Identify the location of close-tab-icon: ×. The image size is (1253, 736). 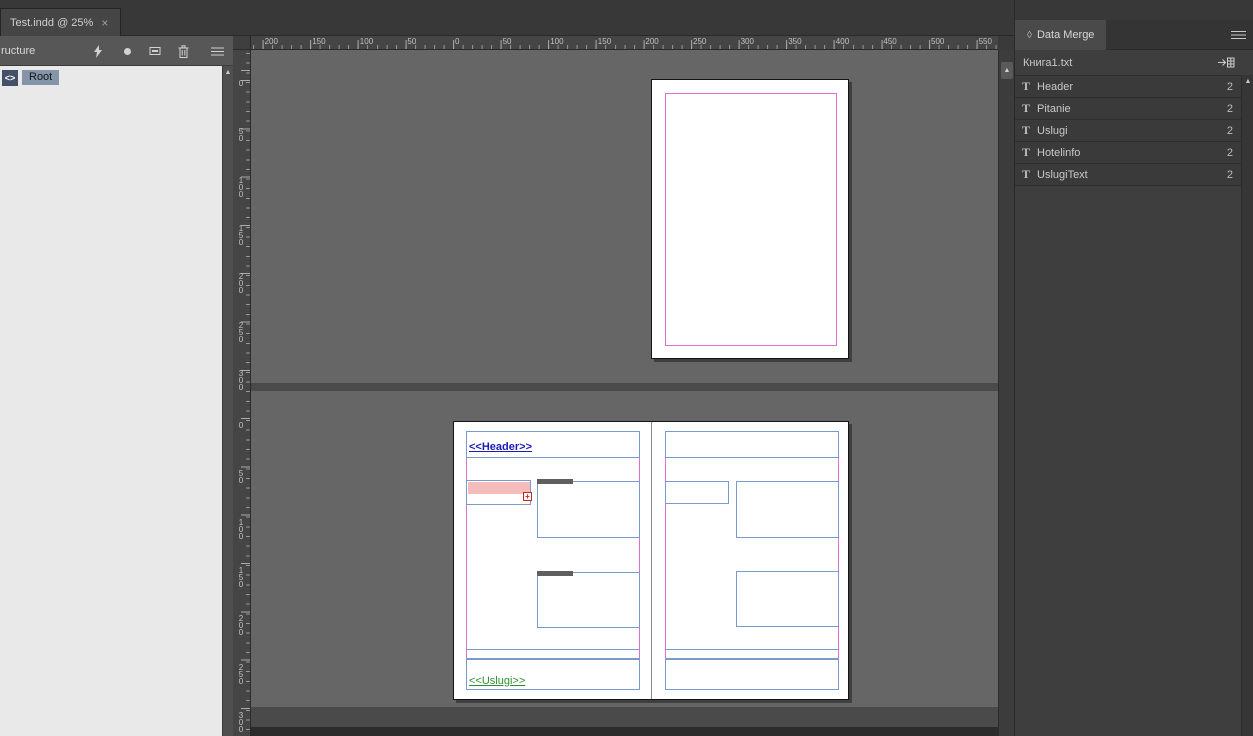
(104, 23).